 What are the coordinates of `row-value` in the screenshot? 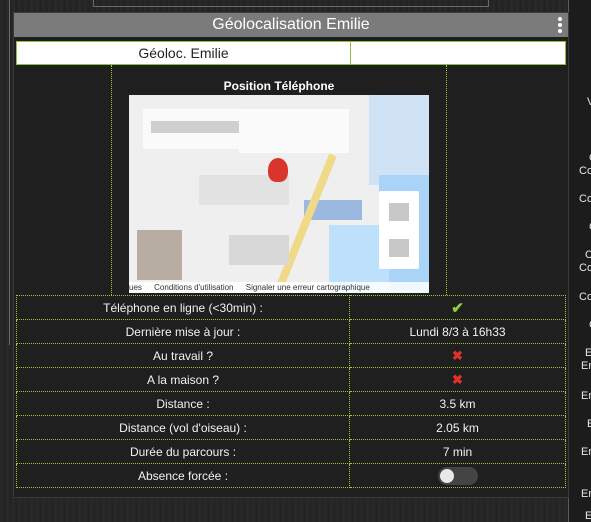 It's located at (457, 475).